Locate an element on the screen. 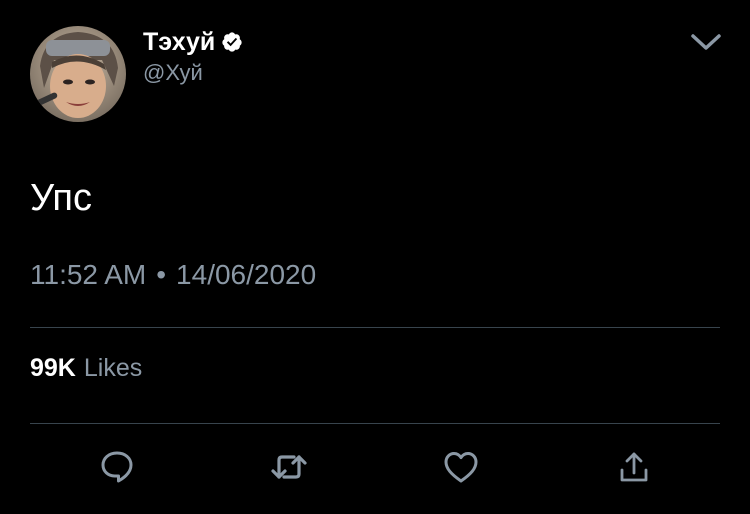  tweet-date: 14/06/2020 is located at coordinates (246, 274).